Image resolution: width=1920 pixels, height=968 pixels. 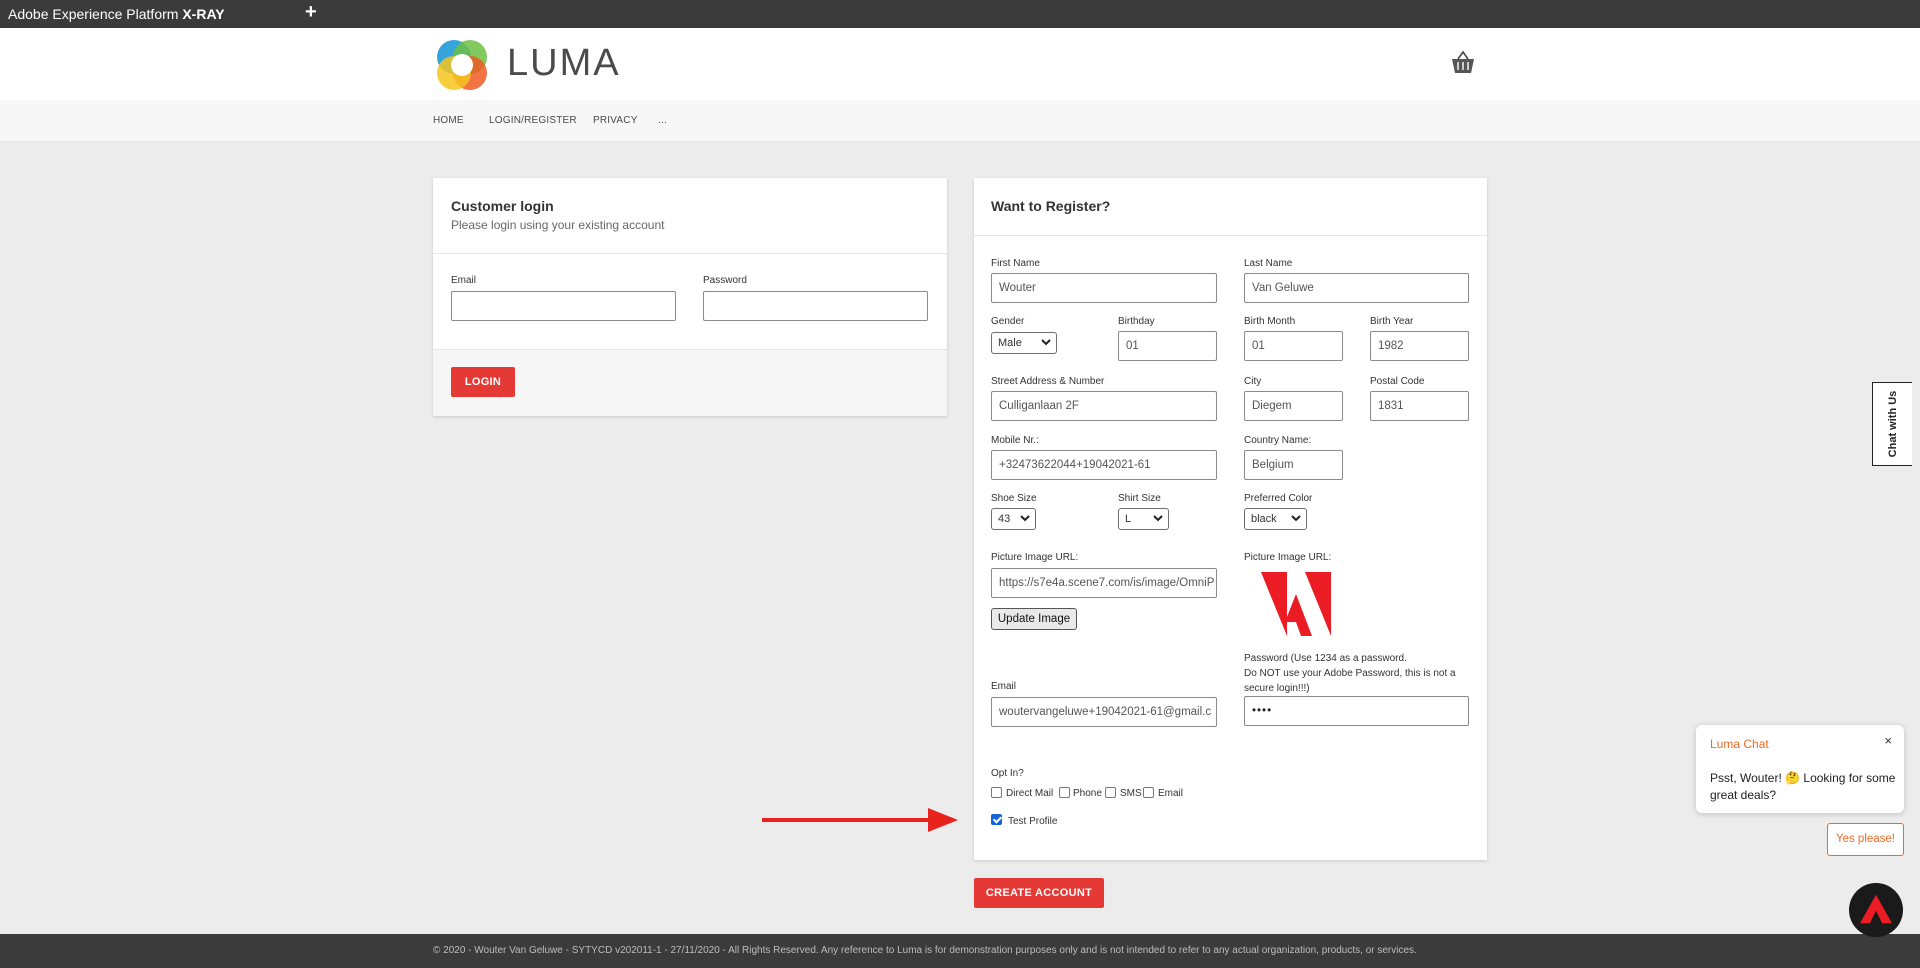 What do you see at coordinates (1288, 557) in the screenshot?
I see `picture-preview-label: Picture Image URL:` at bounding box center [1288, 557].